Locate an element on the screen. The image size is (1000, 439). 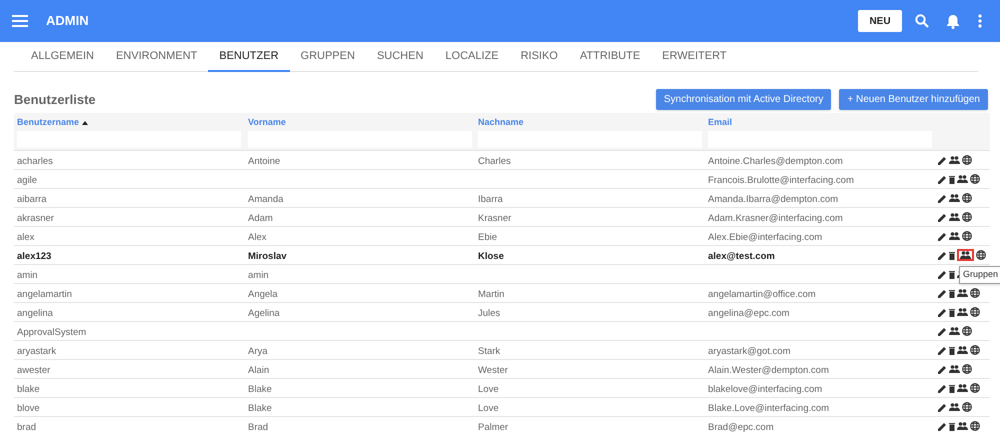
more-options-icon is located at coordinates (980, 21).